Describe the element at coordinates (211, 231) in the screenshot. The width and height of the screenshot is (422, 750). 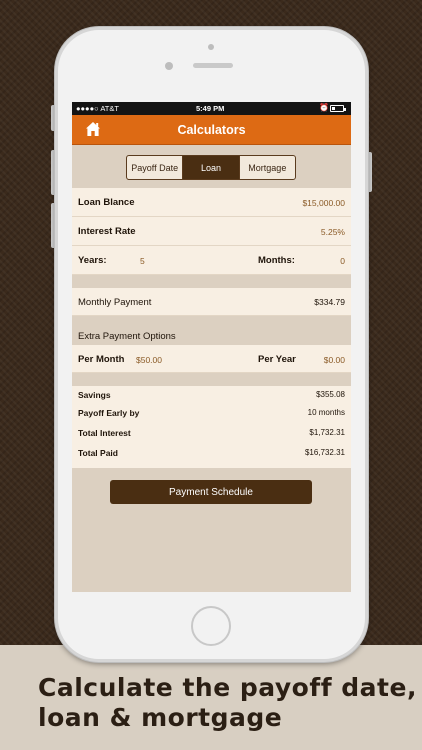
I see `interest-rate-row: Interest Rate 5.25%` at that location.